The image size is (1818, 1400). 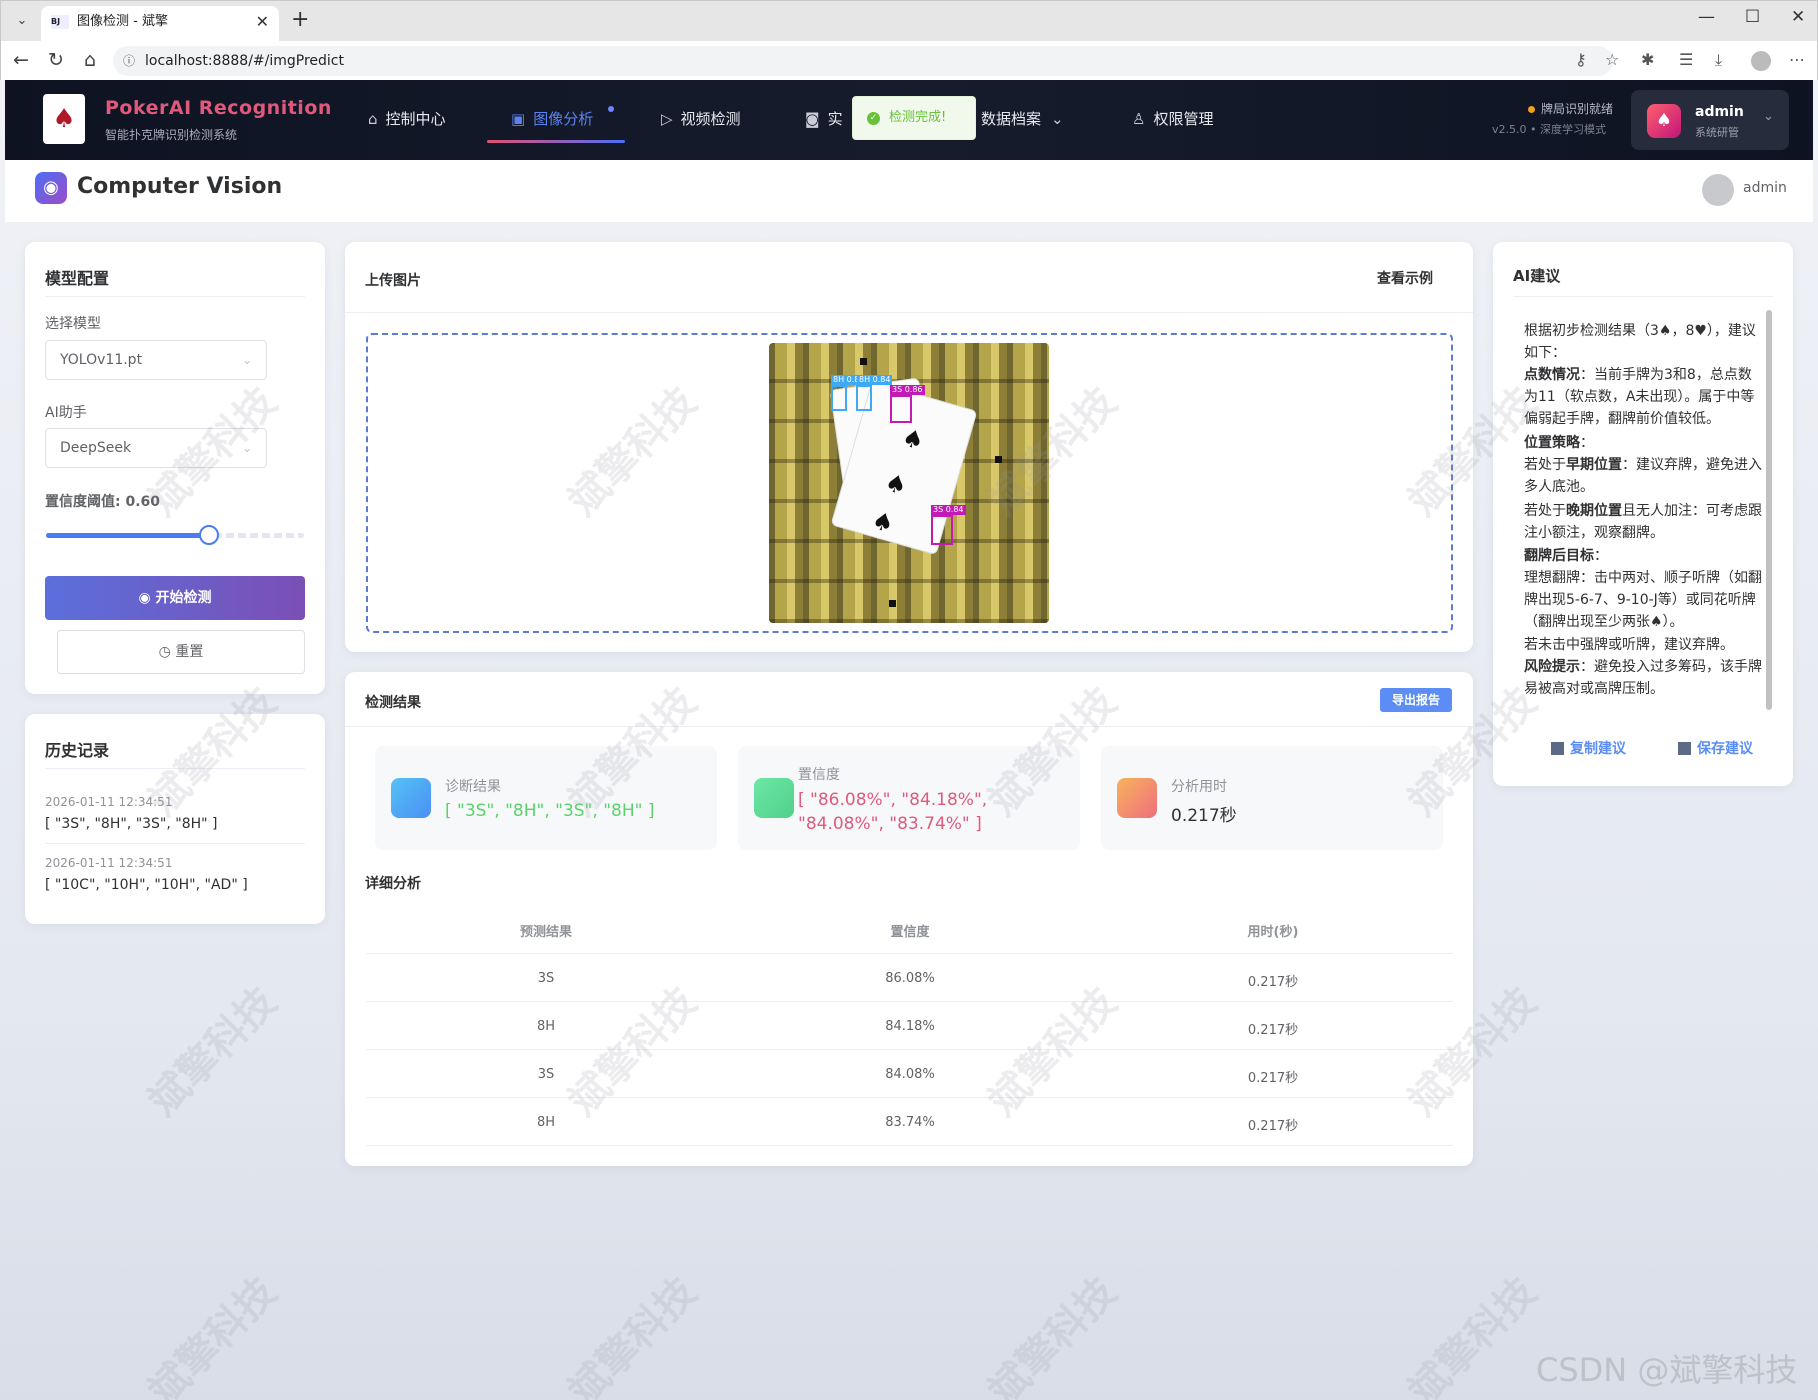 What do you see at coordinates (1587, 443) in the screenshot?
I see `advice-point-text: ：` at bounding box center [1587, 443].